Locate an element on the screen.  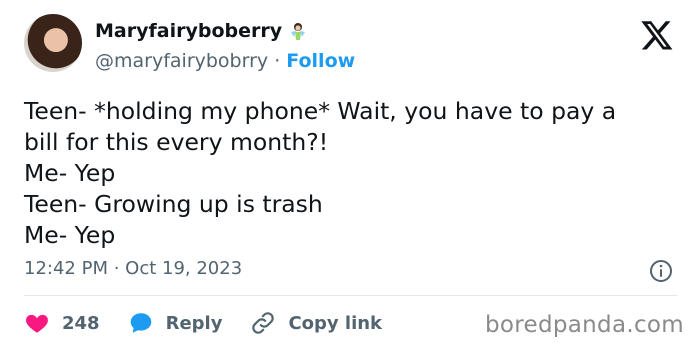
action-bar: 248 Reply Copy link is located at coordinates (217, 323).